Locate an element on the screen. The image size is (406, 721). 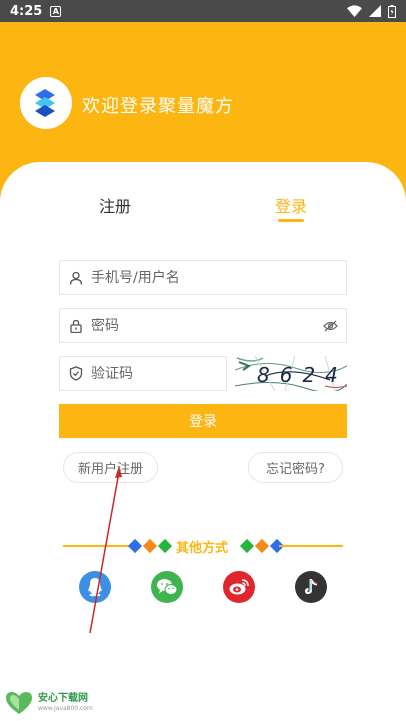
qq-login-button is located at coordinates (95, 587).